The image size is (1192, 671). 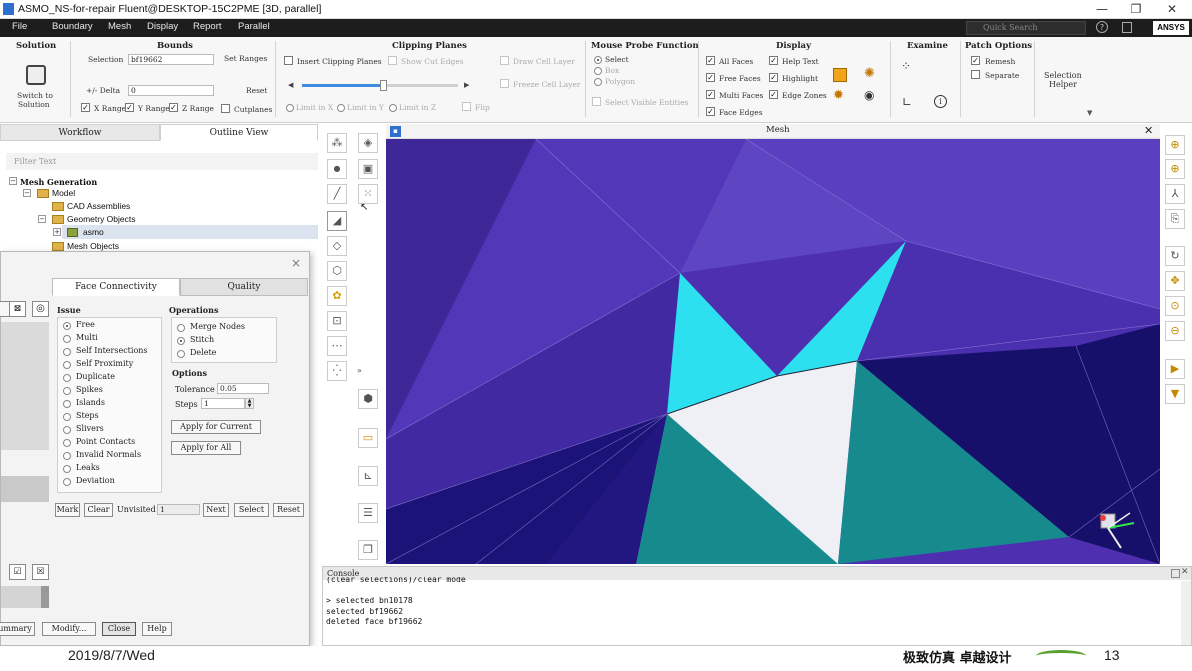 What do you see at coordinates (773, 94) in the screenshot?
I see `edge-zones-checkbox: ✓` at bounding box center [773, 94].